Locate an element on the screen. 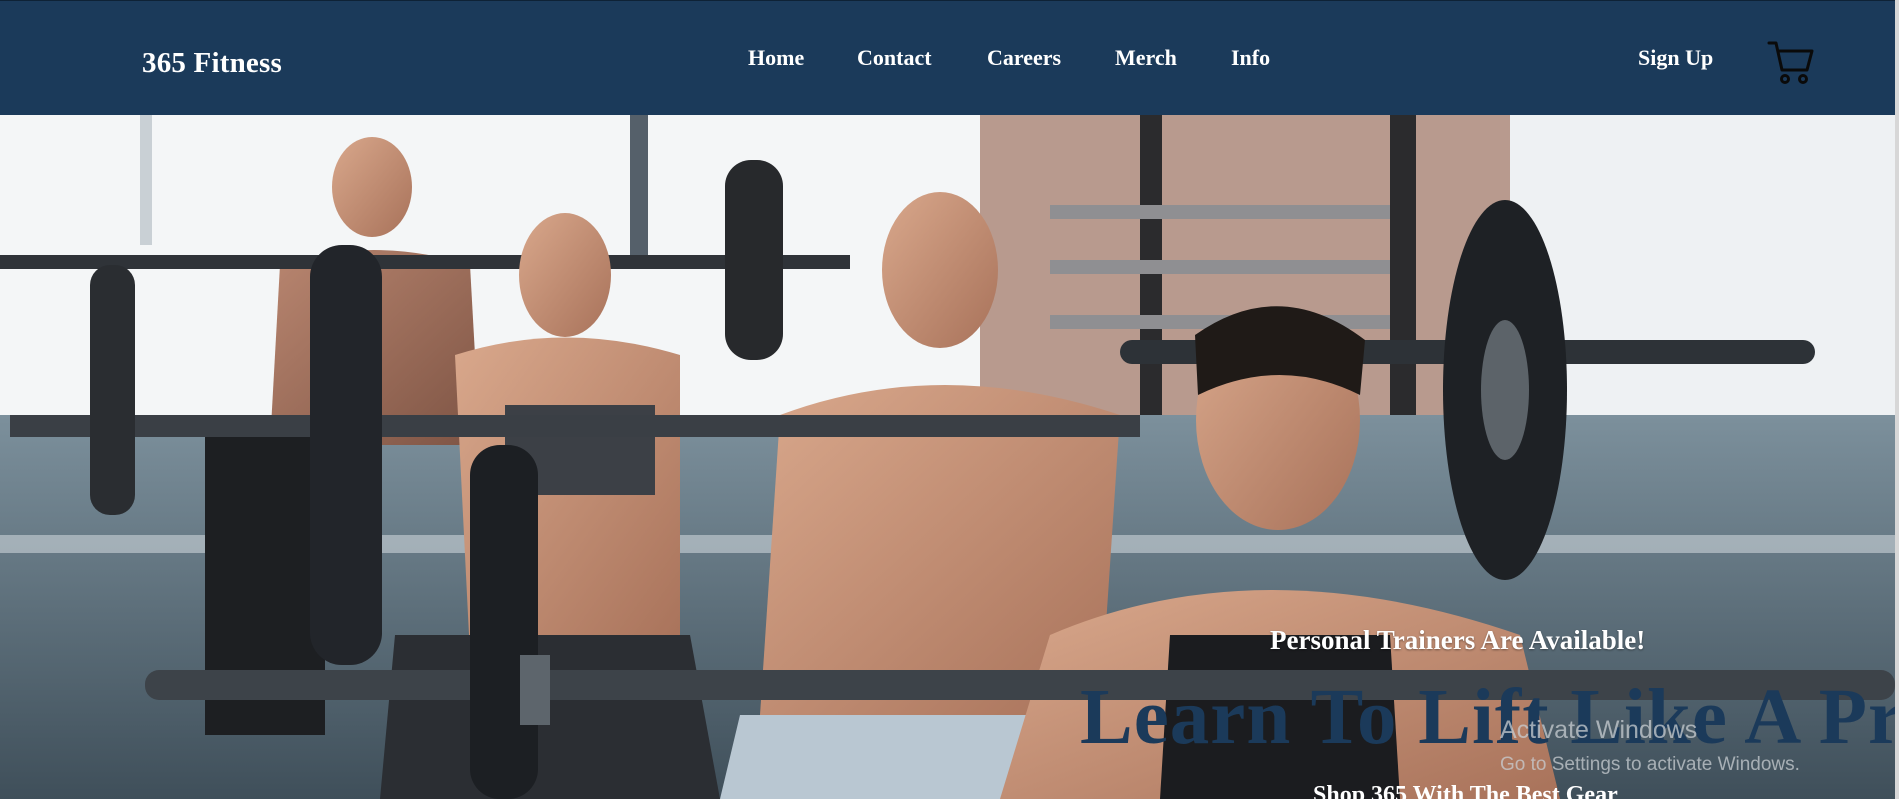 The height and width of the screenshot is (799, 1899). activate-windows-title: Activate Windows is located at coordinates (1599, 730).